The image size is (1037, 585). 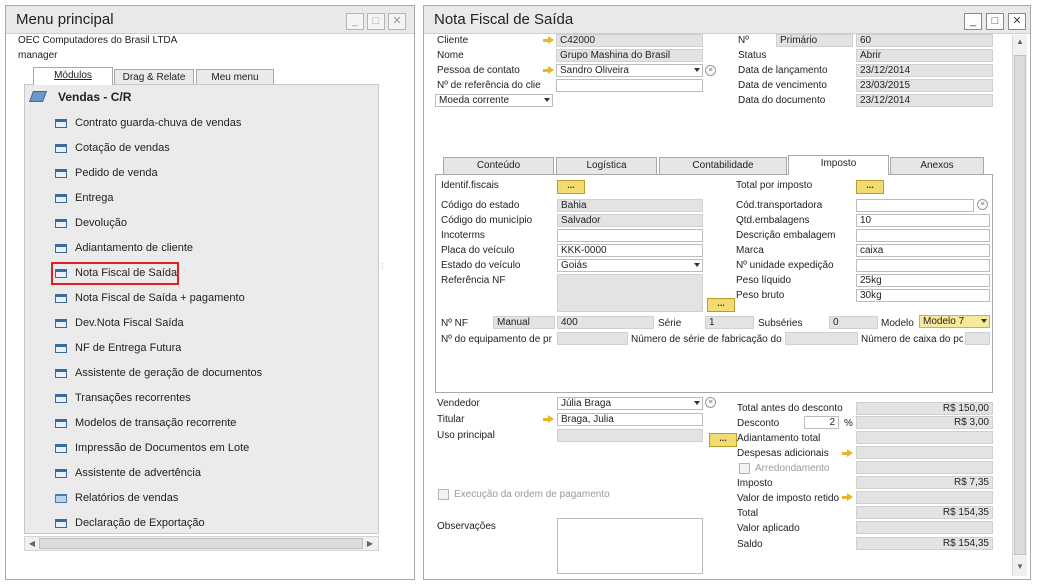 I want to click on nome-field: Grupo Mashina do Brasil, so click(x=629, y=55).